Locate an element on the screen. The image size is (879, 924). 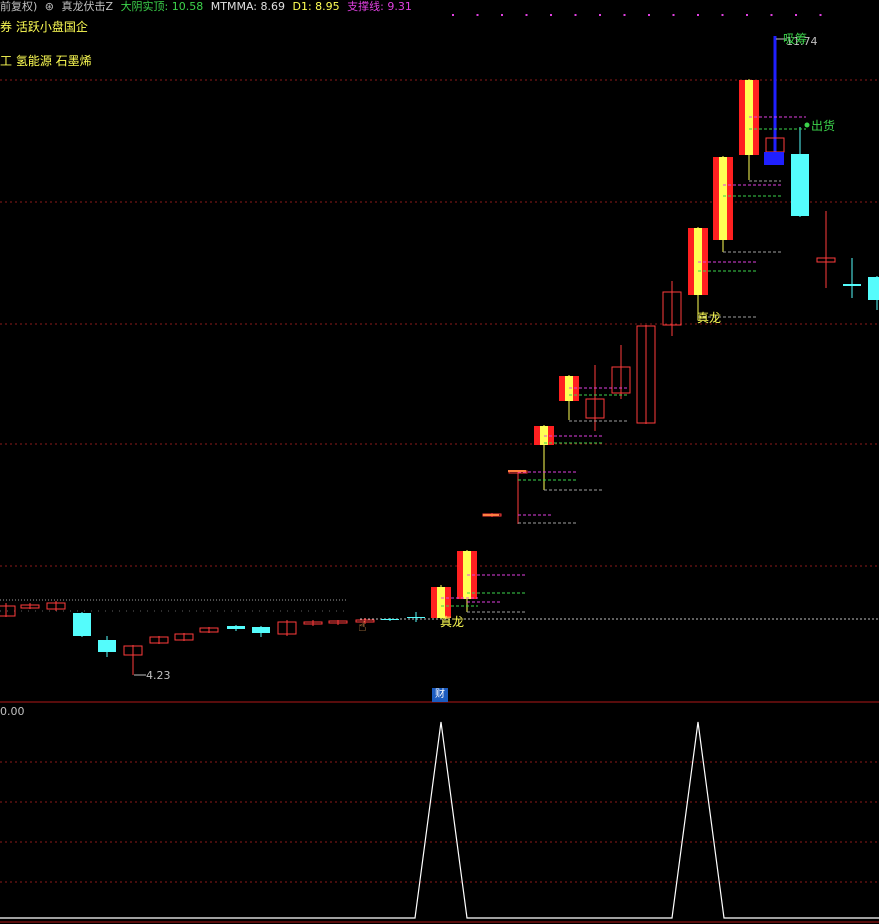
top-signal-label: 吸筹 is located at coordinates (795, 39).